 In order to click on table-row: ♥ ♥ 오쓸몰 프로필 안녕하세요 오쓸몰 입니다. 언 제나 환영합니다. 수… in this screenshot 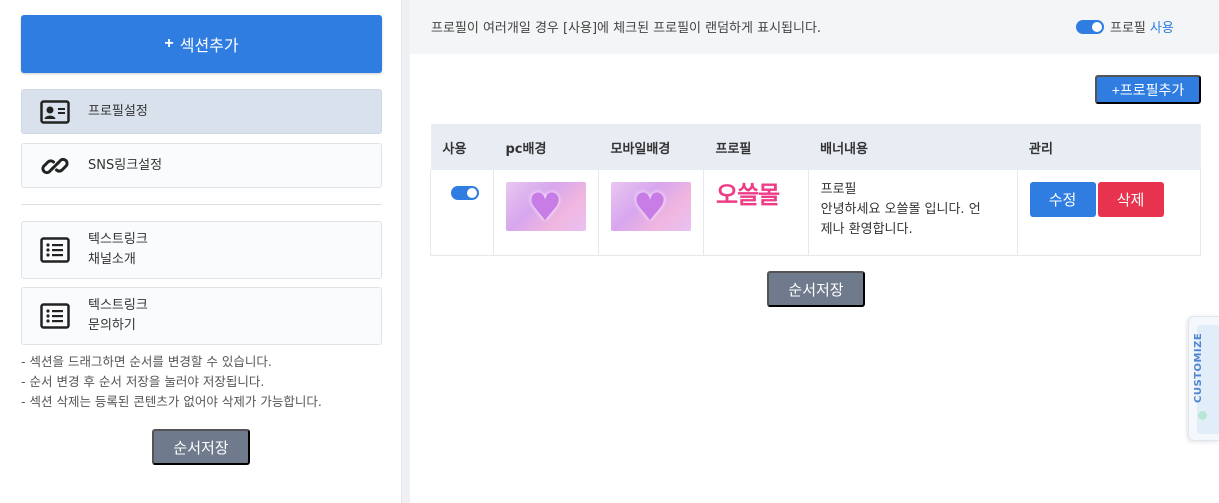, I will do `click(816, 213)`.